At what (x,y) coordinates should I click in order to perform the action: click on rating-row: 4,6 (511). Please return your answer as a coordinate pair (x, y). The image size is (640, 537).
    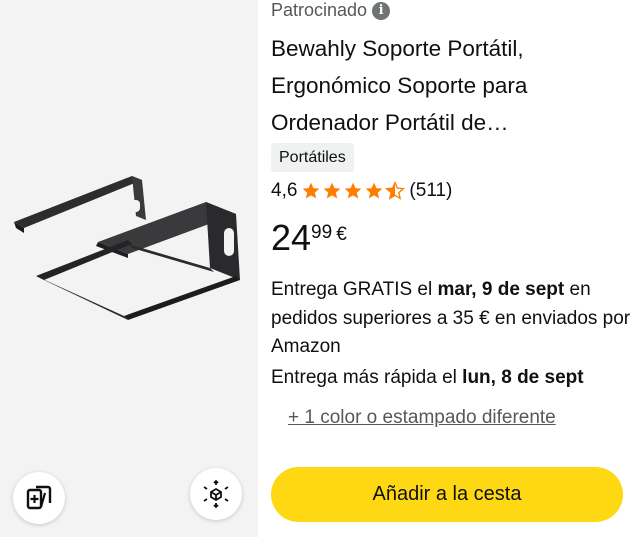
    Looking at the image, I should click on (361, 191).